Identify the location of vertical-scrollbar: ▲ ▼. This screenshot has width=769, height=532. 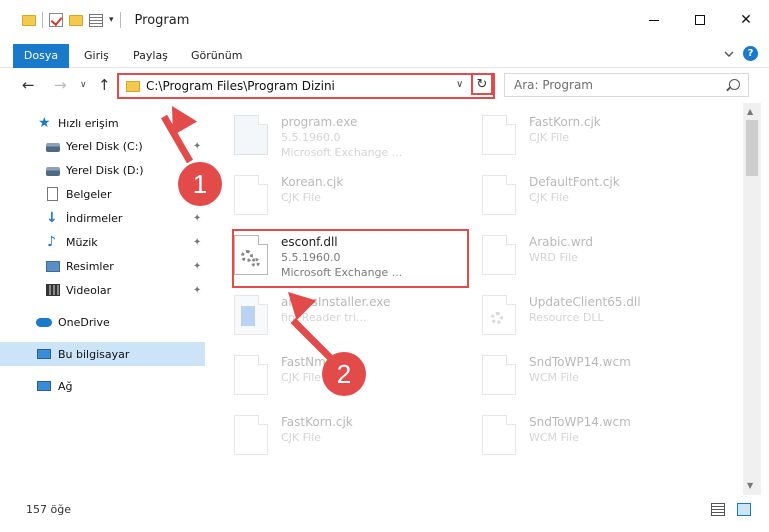
(752, 299).